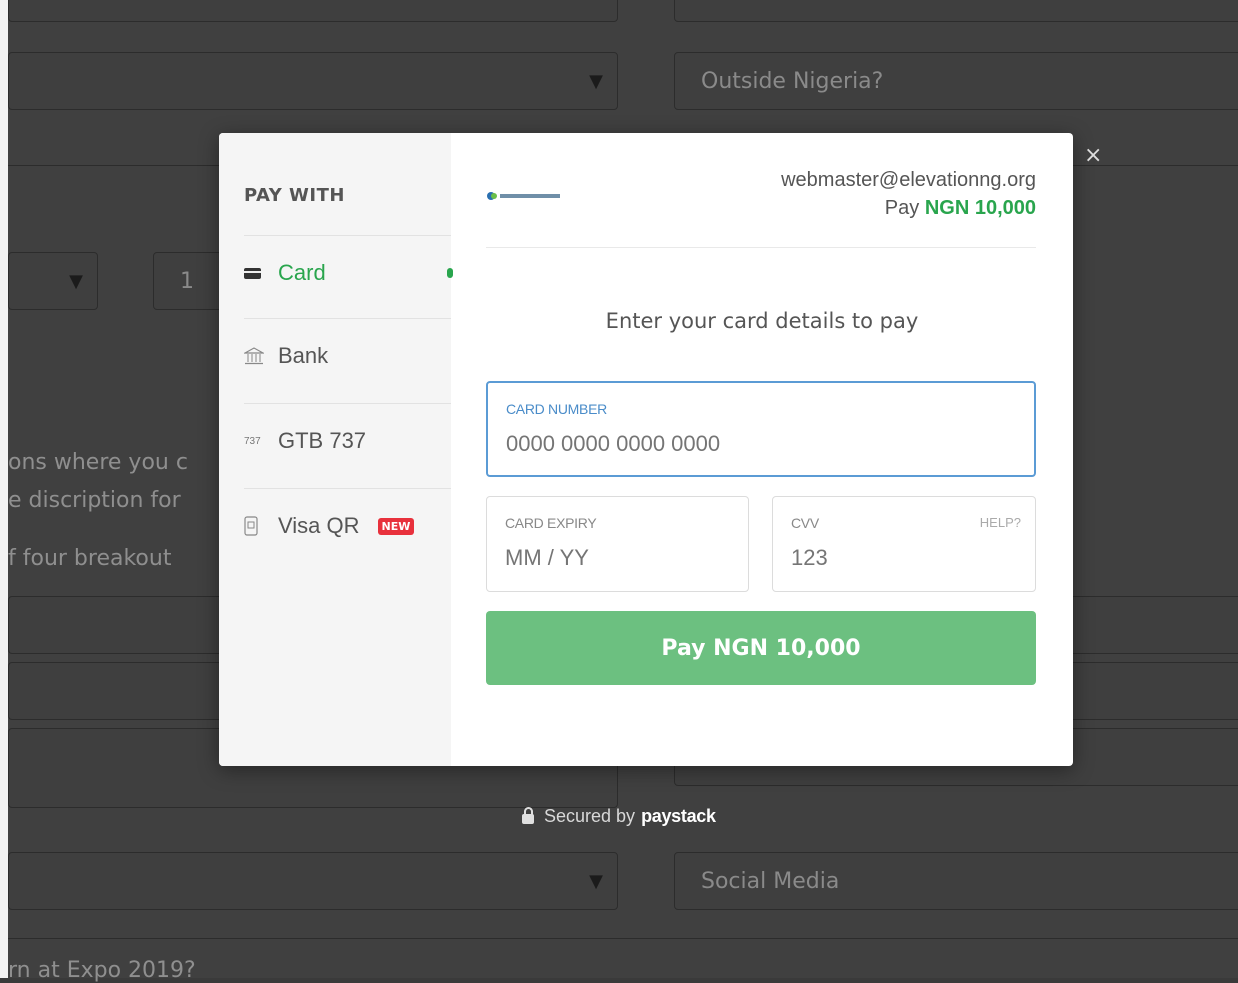 Image resolution: width=1238 pixels, height=983 pixels. I want to click on paystack-brand: paystack, so click(678, 816).